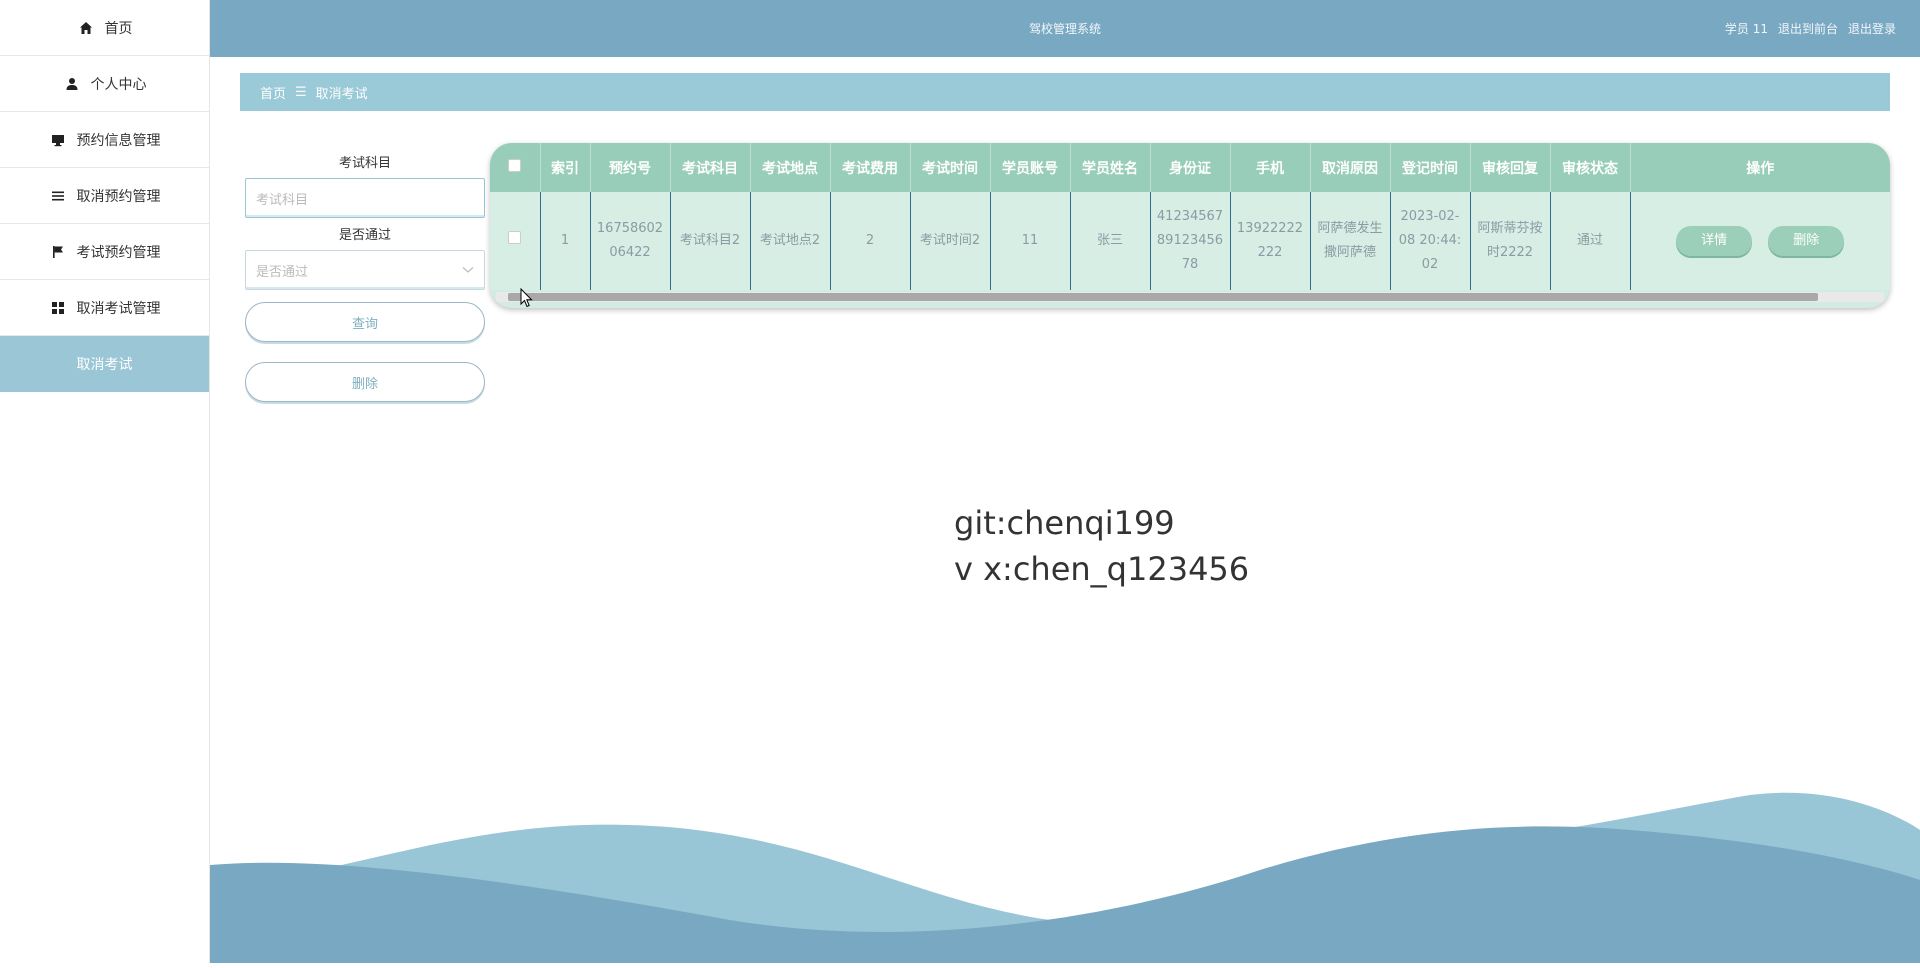 This screenshot has width=1920, height=968. I want to click on sidebar-item-cancel-exam-mgmt: 取消考试管理, so click(104, 308).